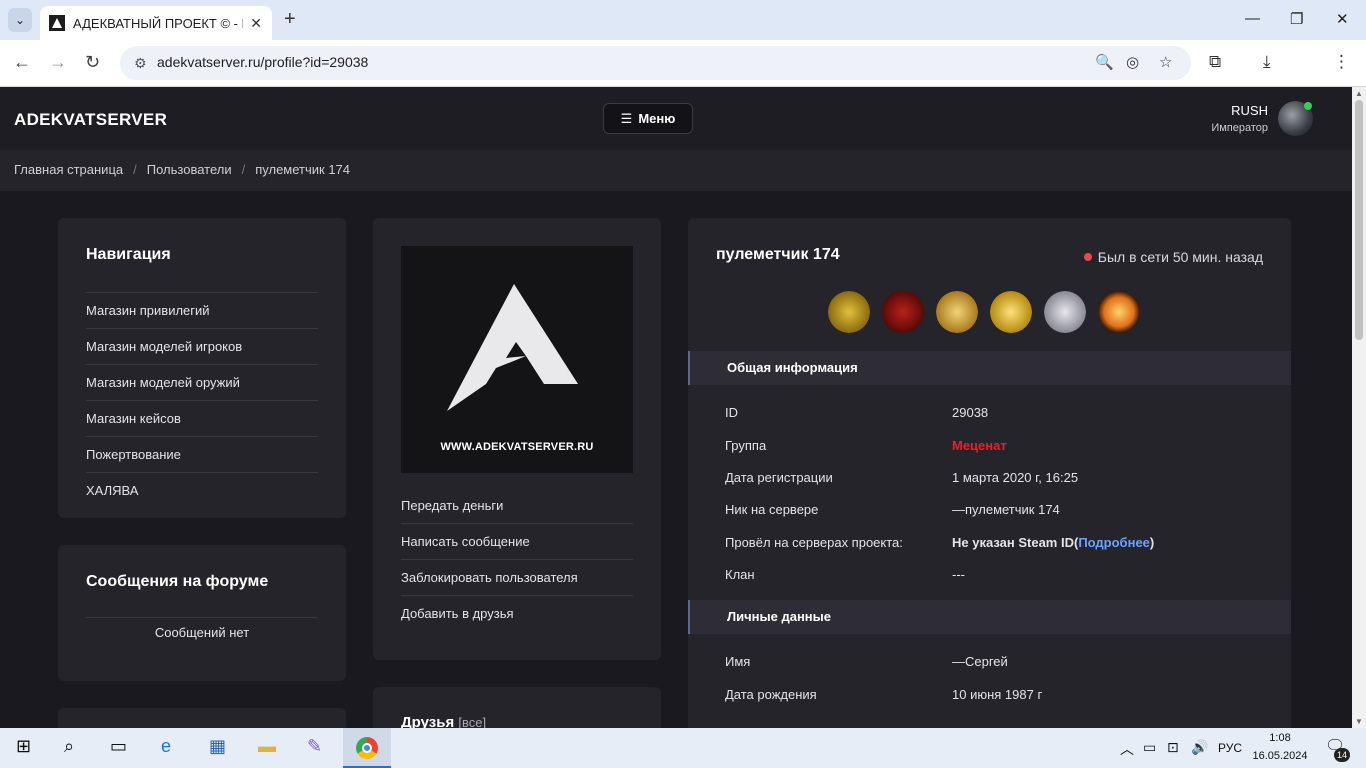  Describe the element at coordinates (845, 574) in the screenshot. I see `info-row-clan: Клан ---` at that location.